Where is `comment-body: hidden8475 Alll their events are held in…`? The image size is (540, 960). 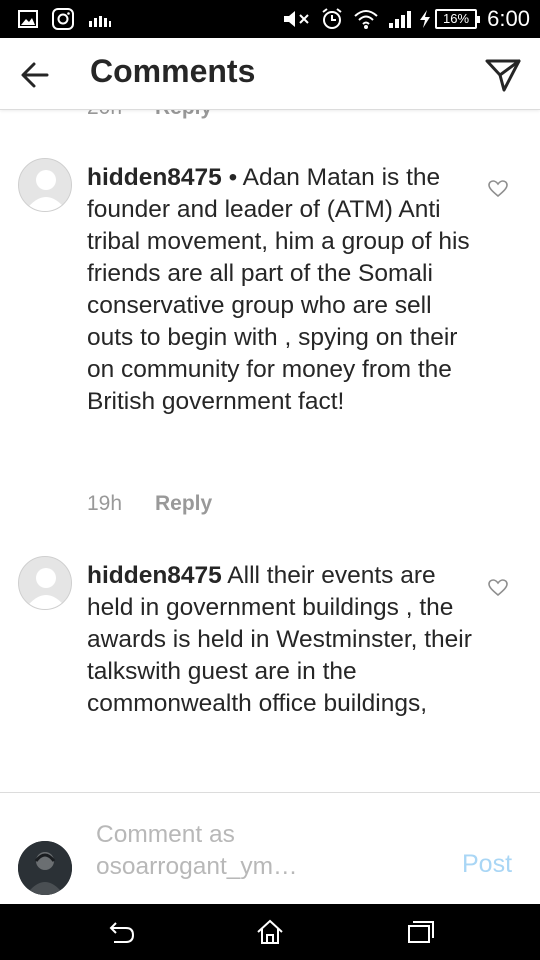
comment-body: hidden8475 Alll their events are held in… is located at coordinates (283, 640).